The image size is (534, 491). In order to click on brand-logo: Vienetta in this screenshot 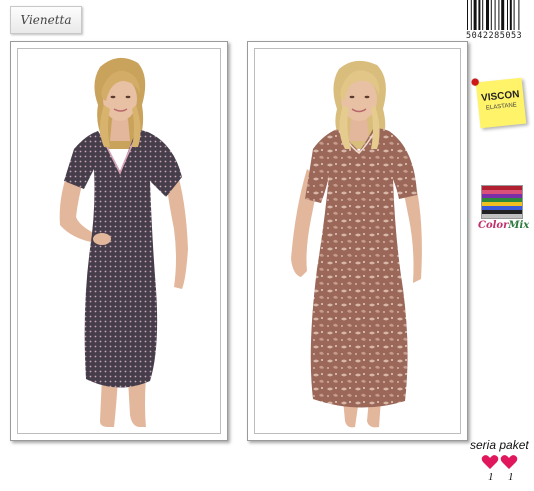, I will do `click(46, 20)`.